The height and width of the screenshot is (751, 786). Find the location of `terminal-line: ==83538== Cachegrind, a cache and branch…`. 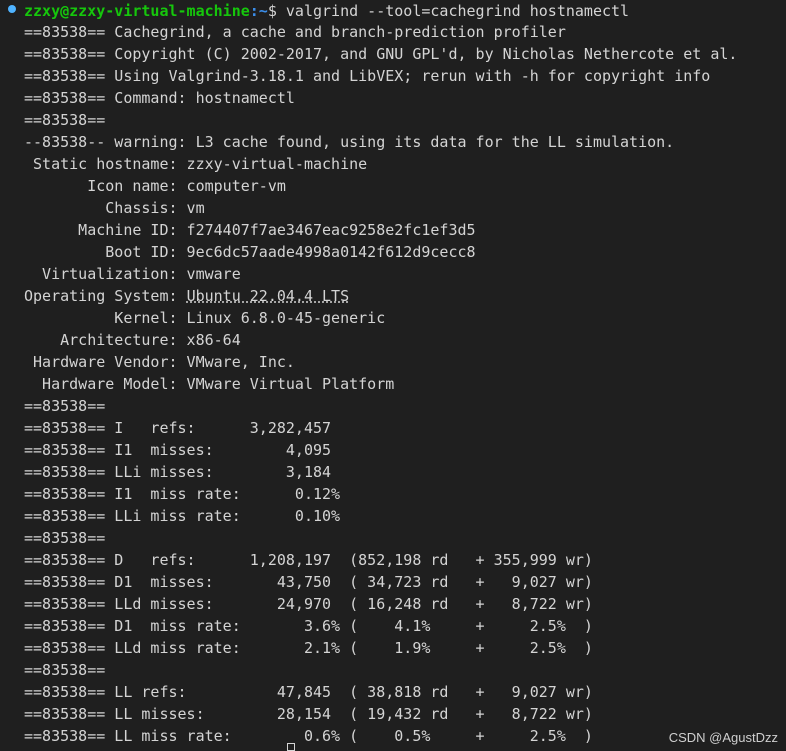

terminal-line: ==83538== Cachegrind, a cache and branch… is located at coordinates (295, 32).